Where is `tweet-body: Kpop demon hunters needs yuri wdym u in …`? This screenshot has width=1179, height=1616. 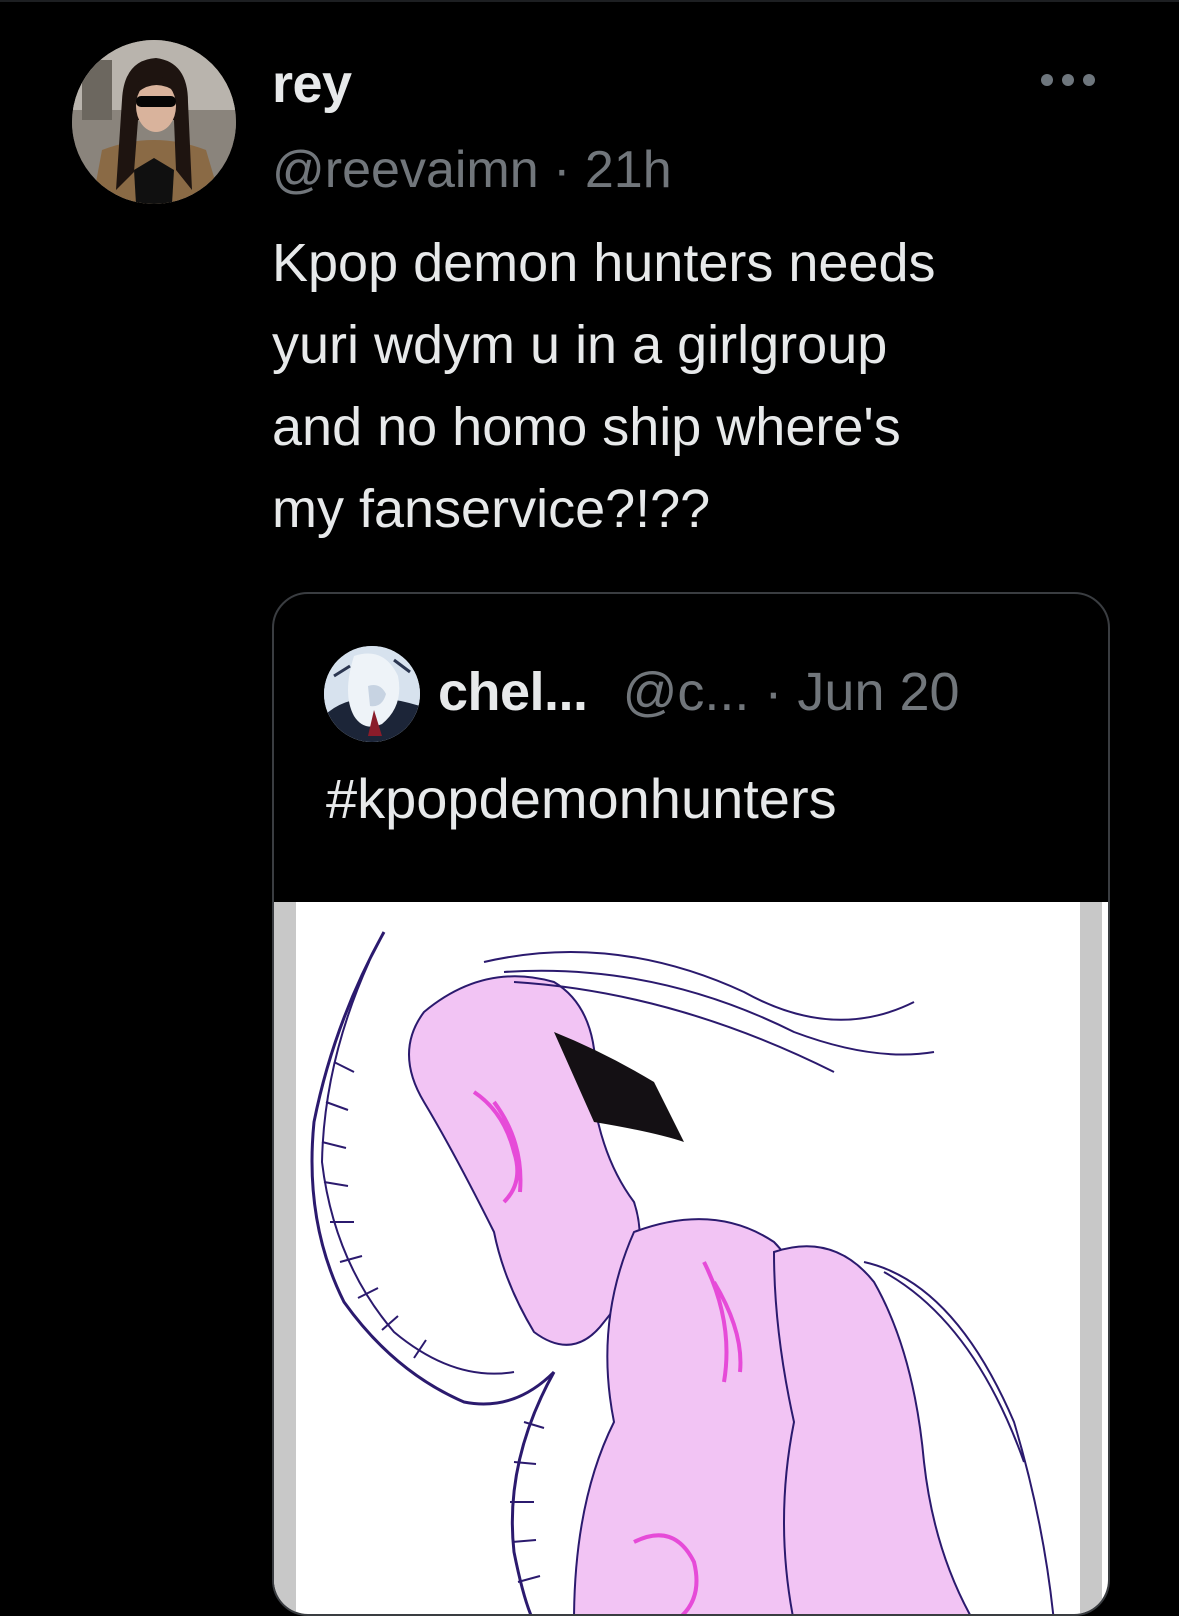 tweet-body: Kpop demon hunters needs yuri wdym u in … is located at coordinates (702, 386).